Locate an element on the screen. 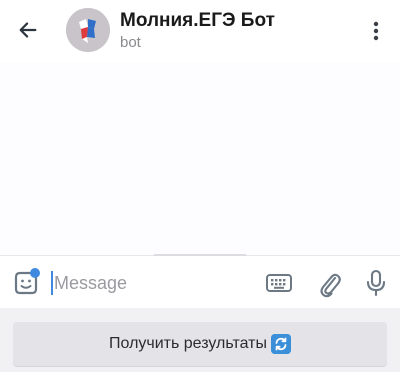  sticker-button is located at coordinates (26, 283).